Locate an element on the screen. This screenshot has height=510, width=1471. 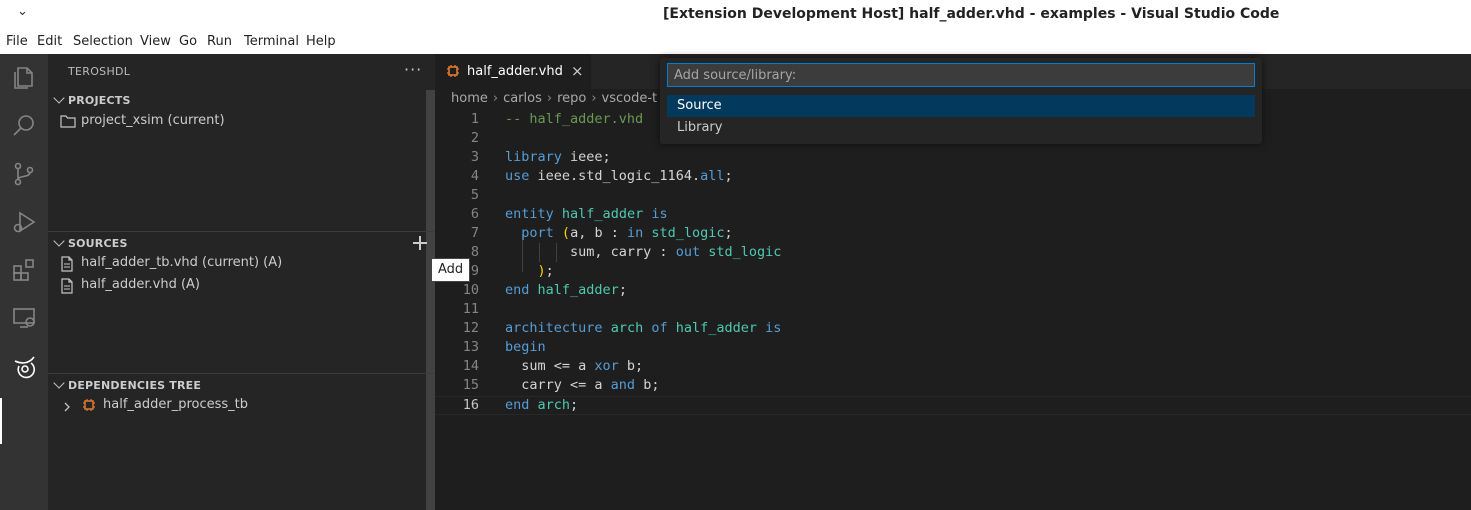
code-line: 9 ); is located at coordinates (512, 271).